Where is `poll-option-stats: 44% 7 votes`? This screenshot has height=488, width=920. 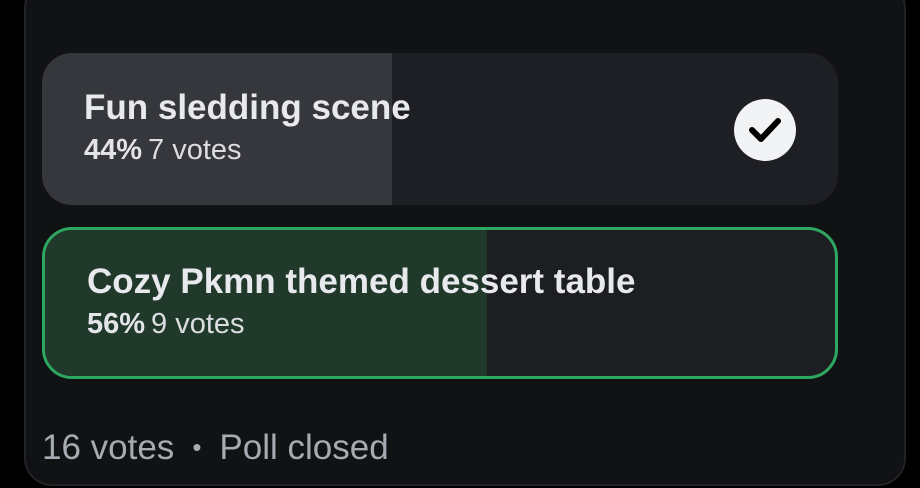 poll-option-stats: 44% 7 votes is located at coordinates (247, 150).